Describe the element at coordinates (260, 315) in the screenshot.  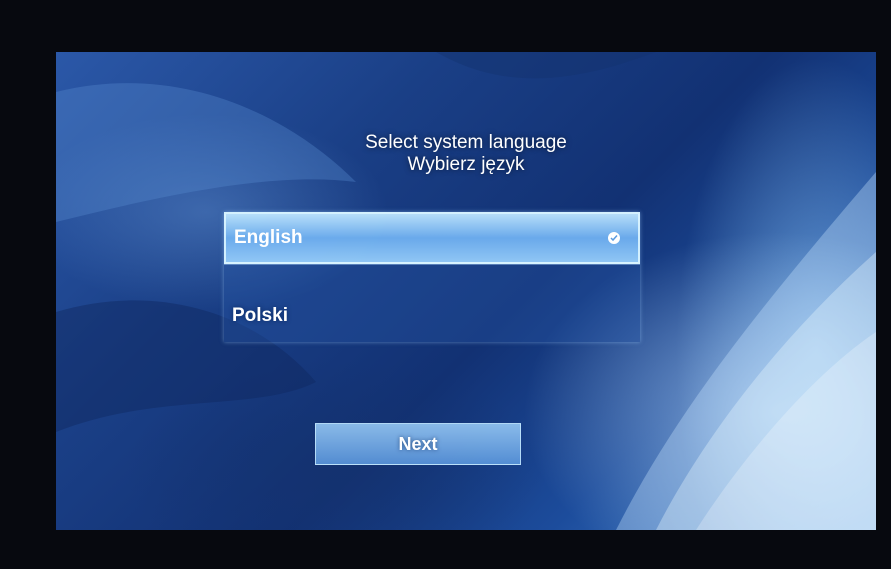
I see `language-label: Polski` at that location.